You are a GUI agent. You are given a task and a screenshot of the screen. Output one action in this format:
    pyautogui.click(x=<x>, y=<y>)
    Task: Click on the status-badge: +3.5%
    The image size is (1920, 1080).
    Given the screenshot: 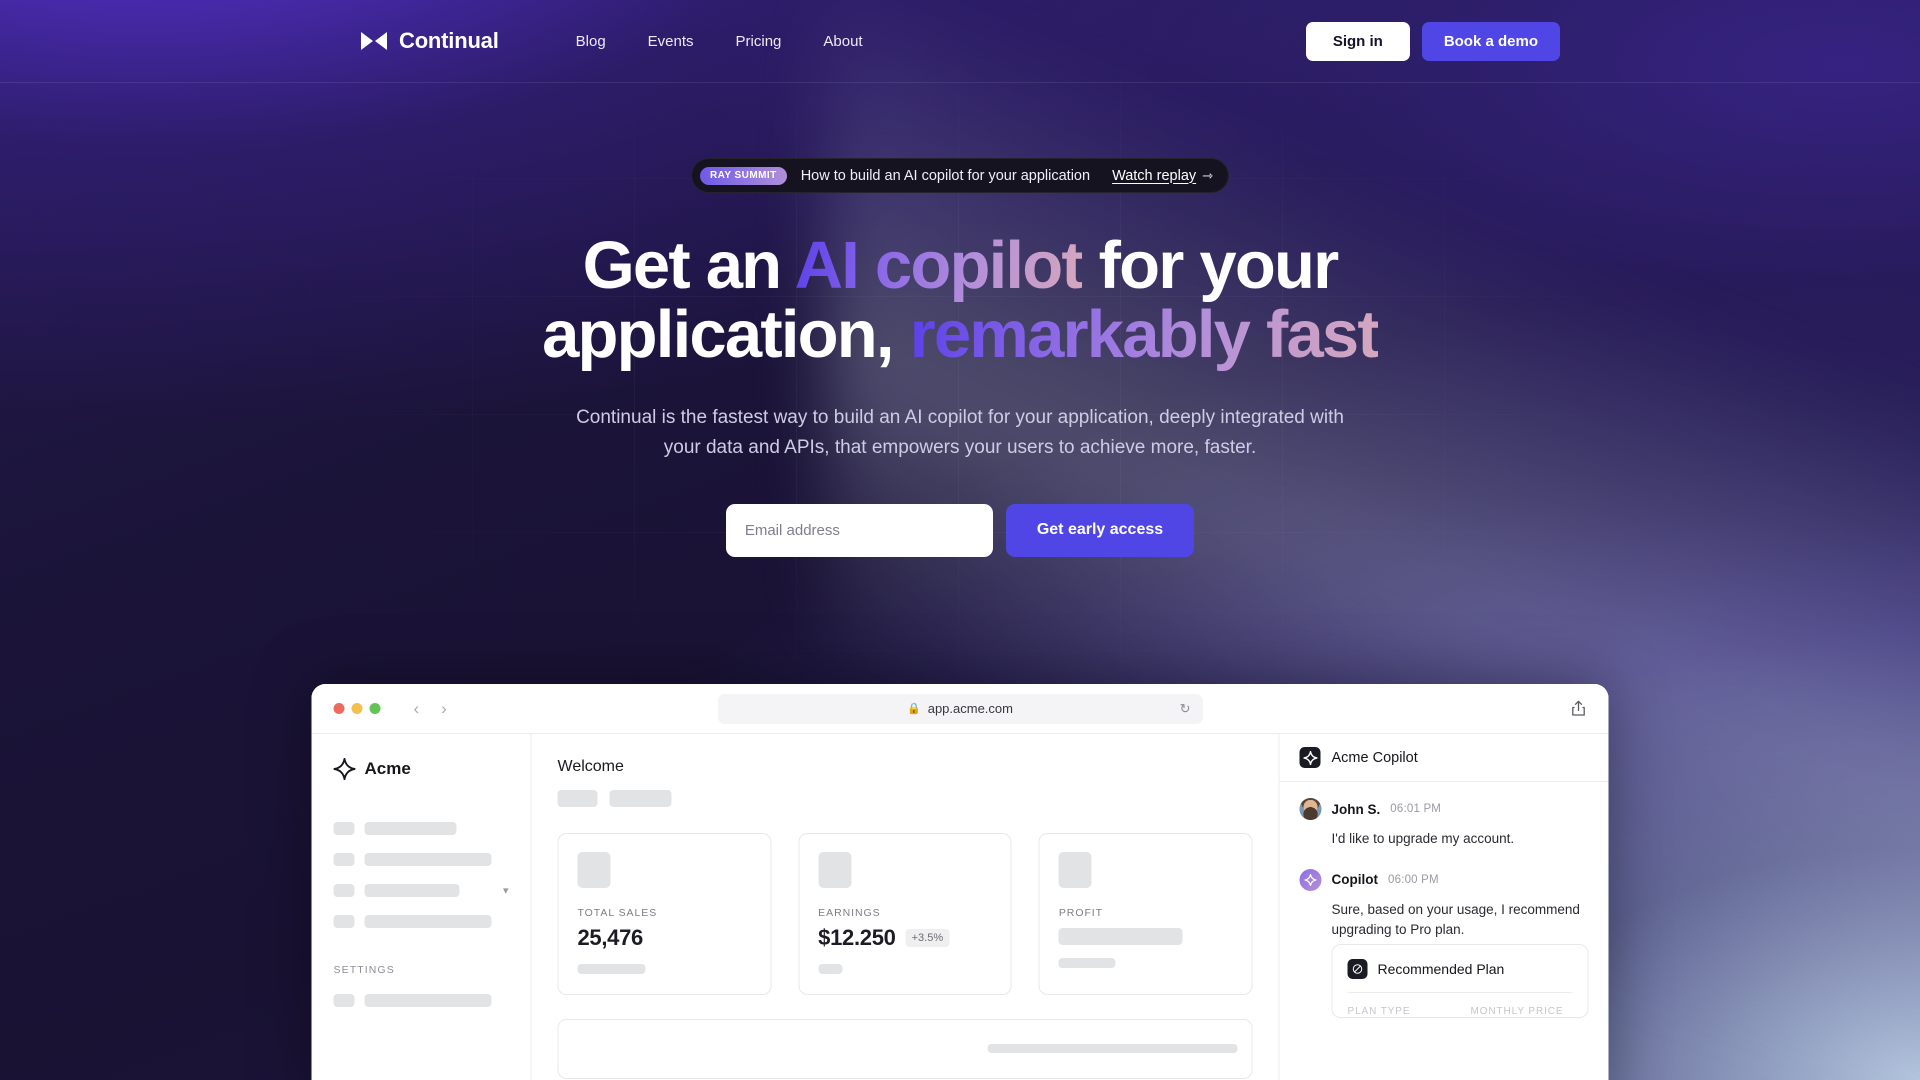 What is the action you would take?
    pyautogui.click(x=927, y=938)
    